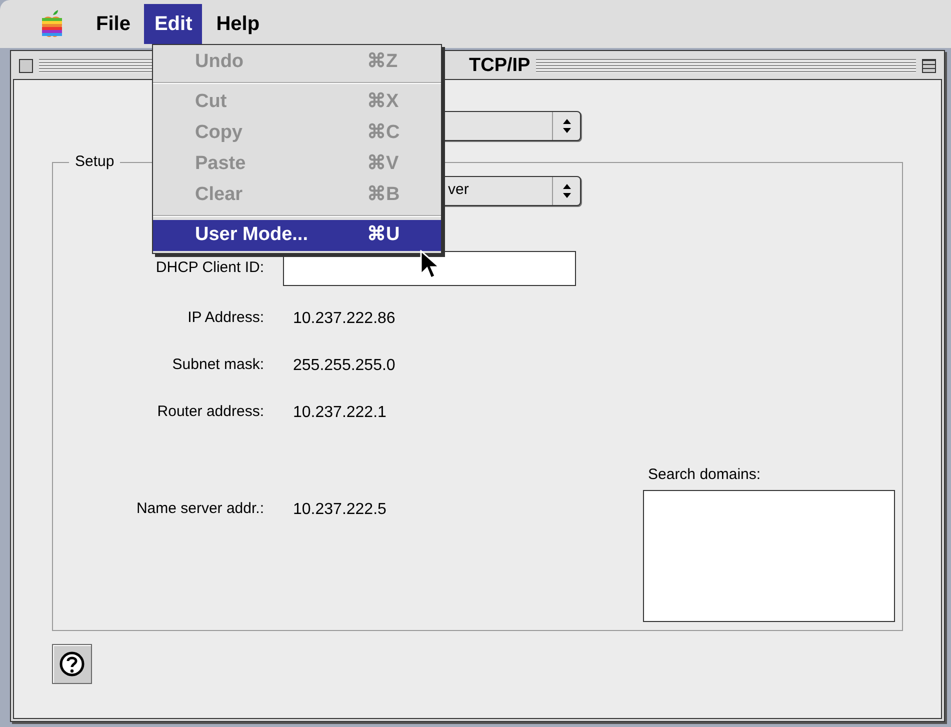 Image resolution: width=951 pixels, height=727 pixels. Describe the element at coordinates (225, 318) in the screenshot. I see `field-label: IP Address:` at that location.